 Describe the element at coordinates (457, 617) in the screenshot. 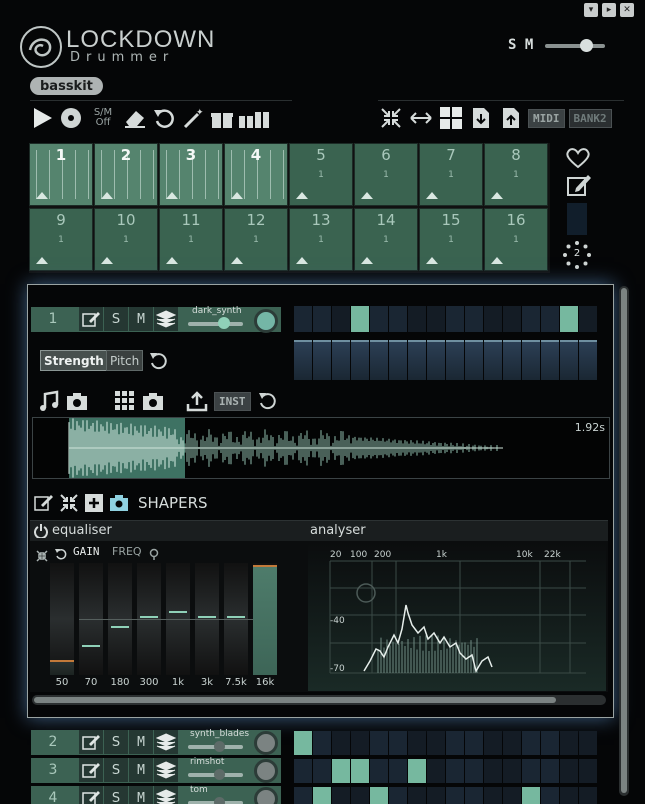

I see `analyser-display: 20 100 200 1k 10k 22k -40 -70` at that location.